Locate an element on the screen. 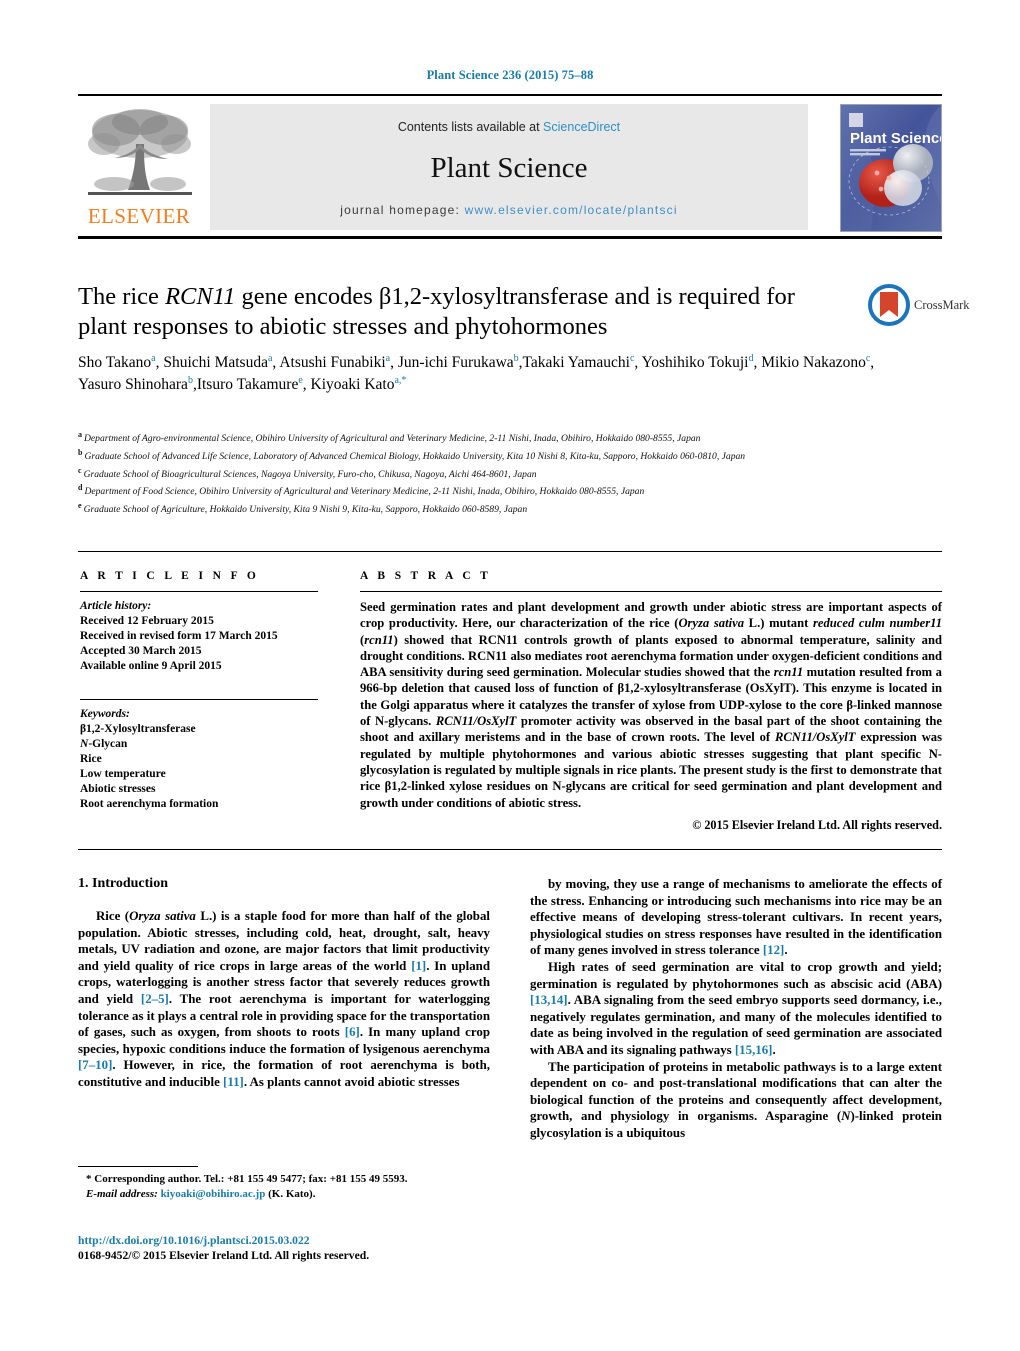 The image size is (1020, 1351). article-history-item: Received 12 February 2015 is located at coordinates (147, 621).